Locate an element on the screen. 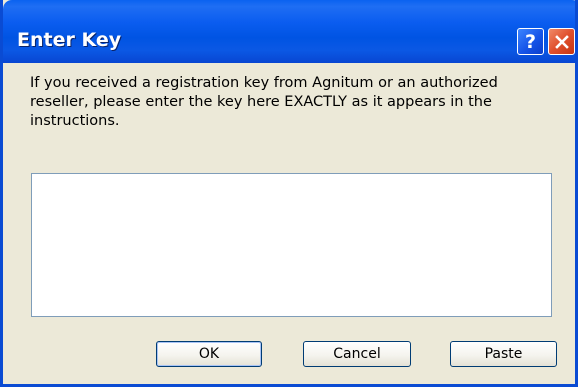 The height and width of the screenshot is (387, 578). close-icon is located at coordinates (561, 41).